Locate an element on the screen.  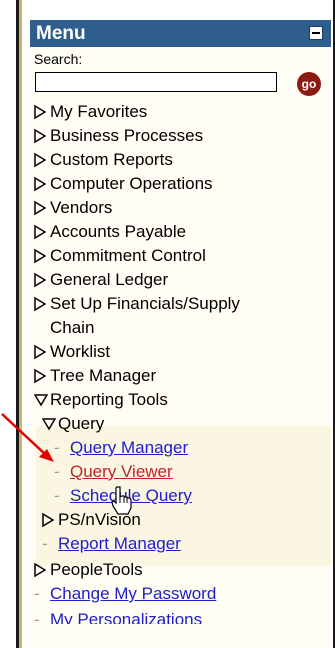
hand-cursor-icon is located at coordinates (121, 500).